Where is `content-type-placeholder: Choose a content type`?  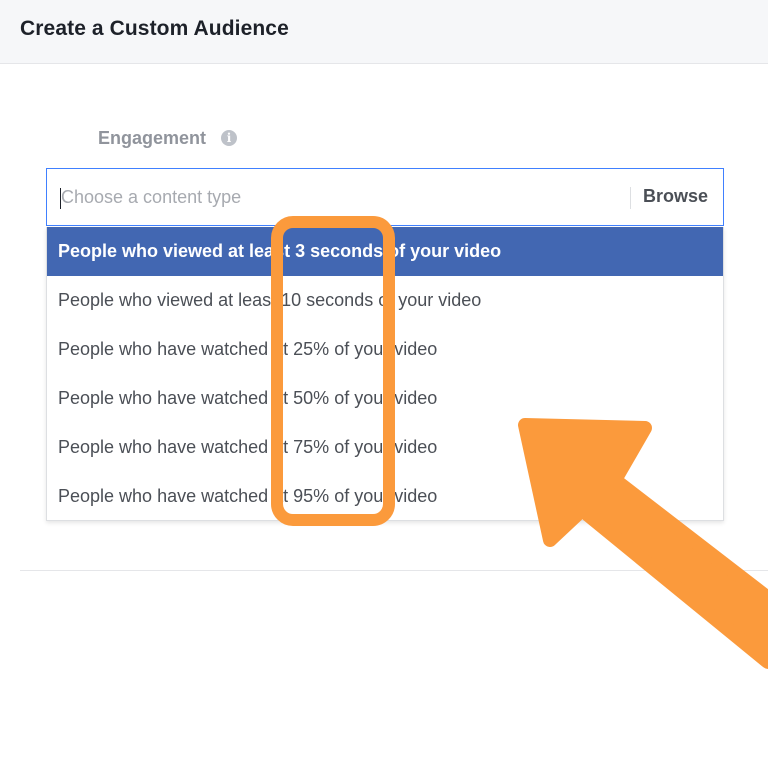
content-type-placeholder: Choose a content type is located at coordinates (151, 197).